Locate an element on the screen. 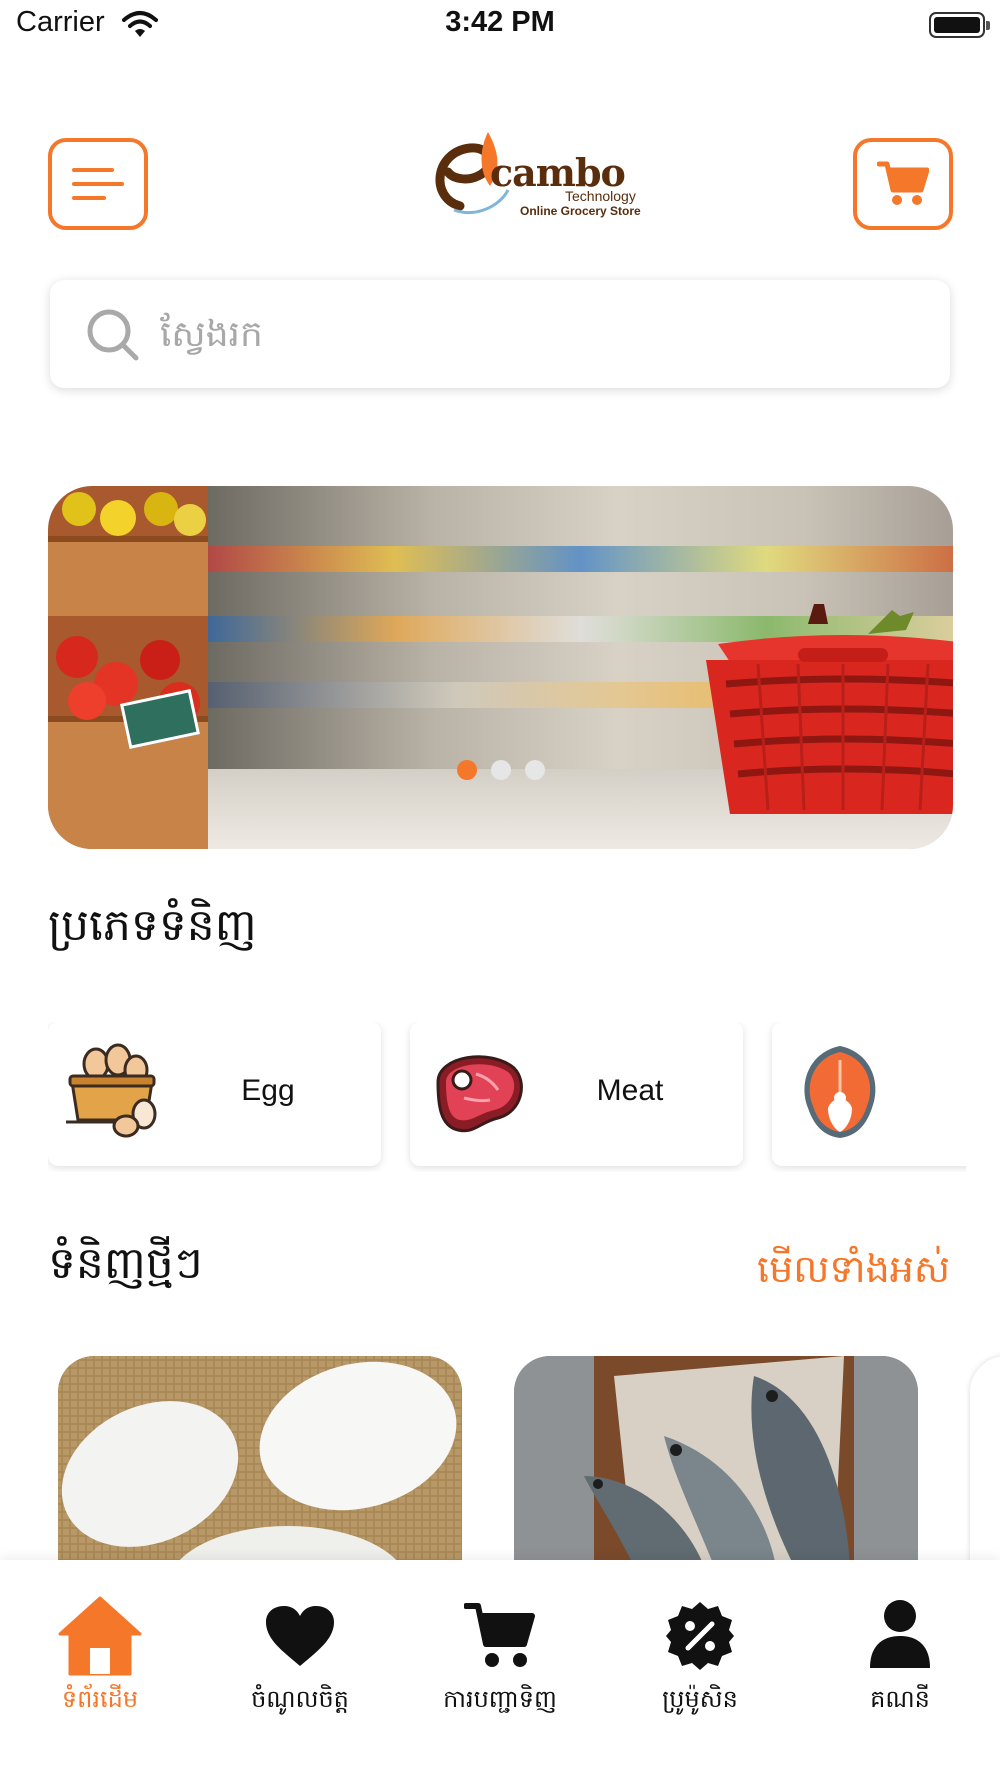 Image resolution: width=1000 pixels, height=1778 pixels. category-label-meat: Meat is located at coordinates (630, 1090).